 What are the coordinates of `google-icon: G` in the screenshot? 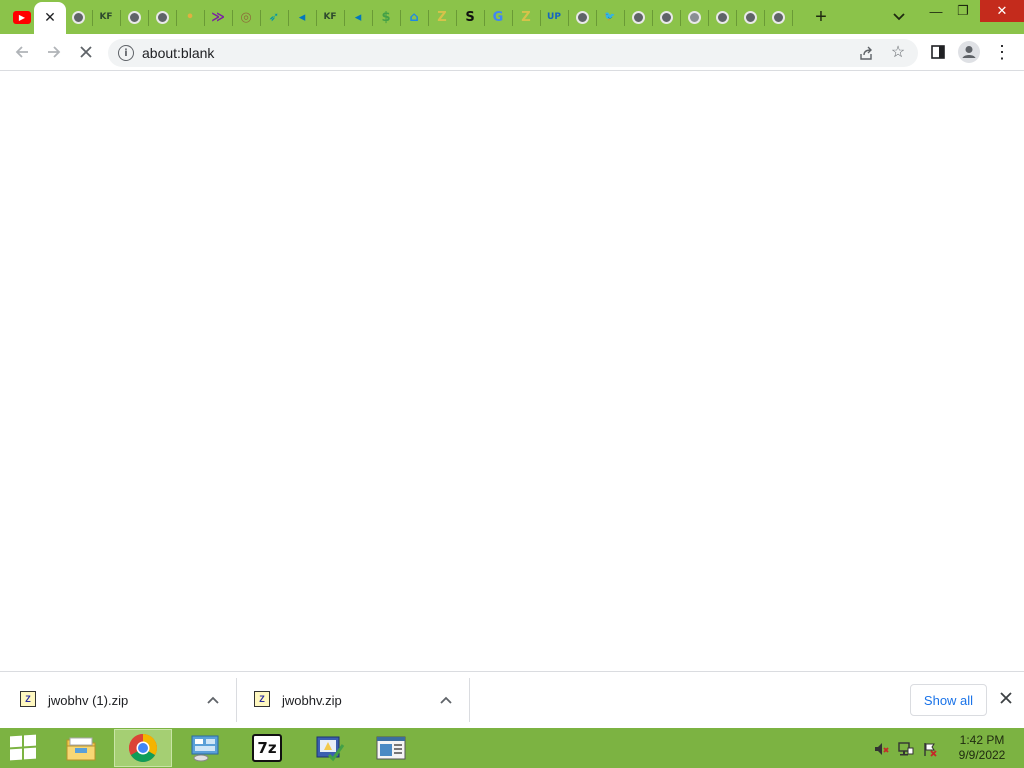 It's located at (498, 17).